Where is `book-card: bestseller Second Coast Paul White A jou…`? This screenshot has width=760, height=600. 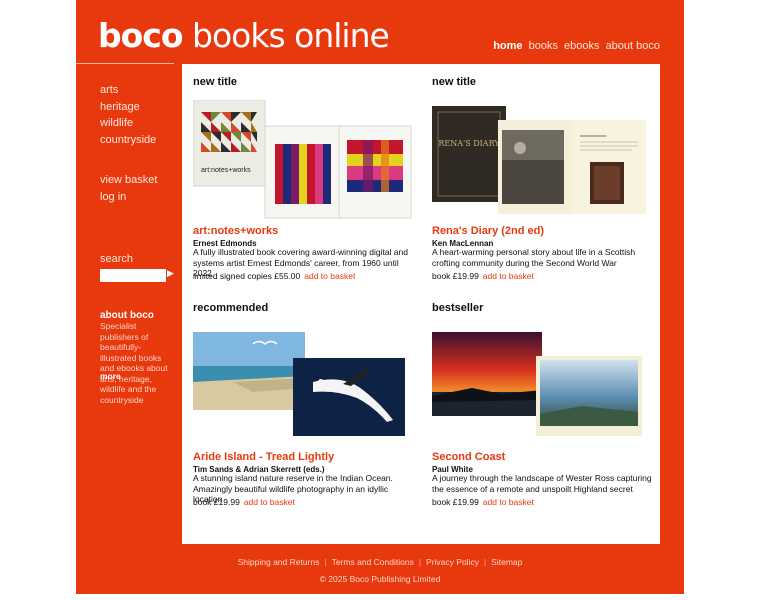 book-card: bestseller Second Coast Paul White A jou… is located at coordinates (545, 403).